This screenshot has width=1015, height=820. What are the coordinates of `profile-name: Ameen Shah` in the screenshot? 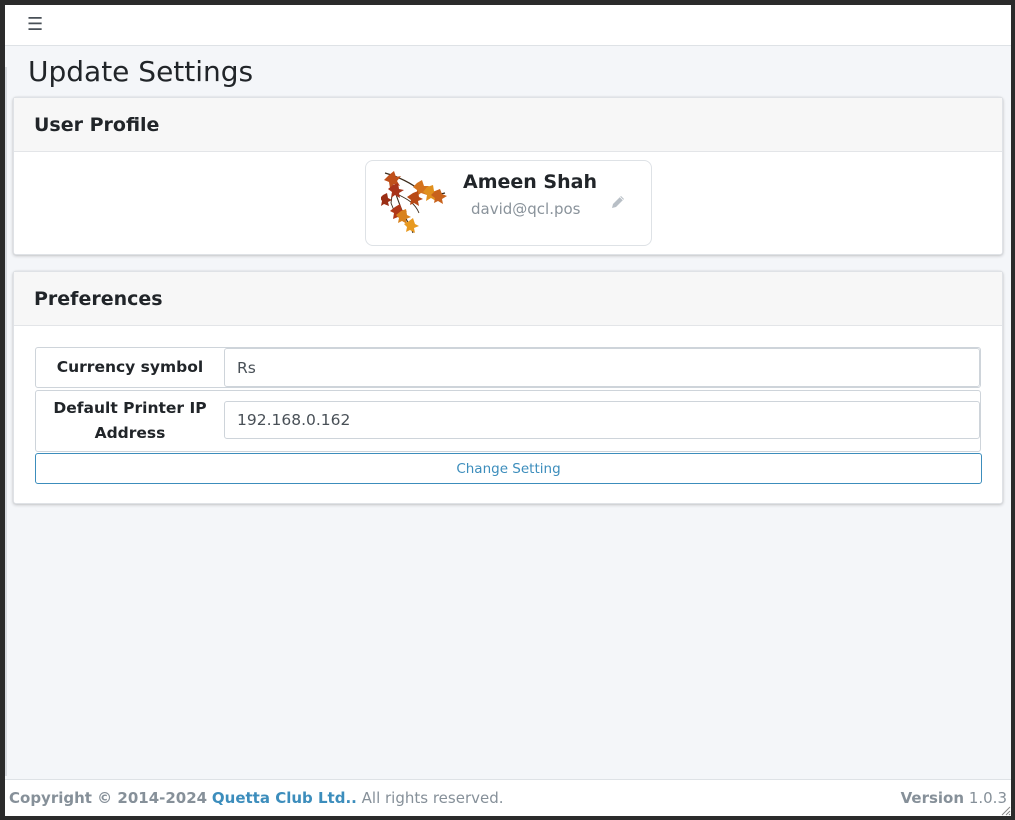 It's located at (530, 182).